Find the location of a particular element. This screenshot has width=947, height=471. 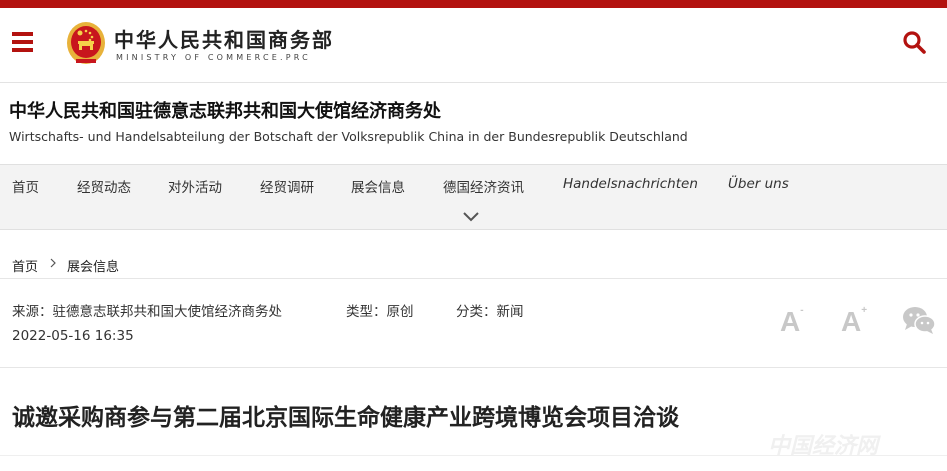

ministry-name-cn: 中华人民共和国商务部 is located at coordinates (224, 38).